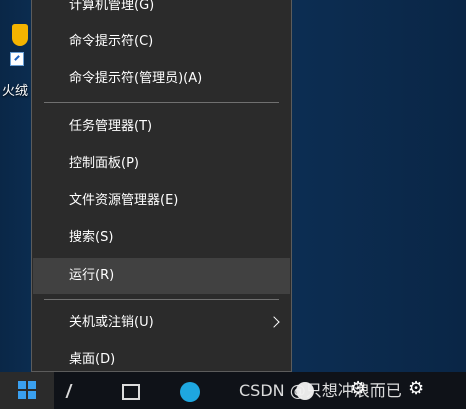 The height and width of the screenshot is (409, 466). Describe the element at coordinates (161, 238) in the screenshot. I see `menu-item-search: 搜索(S)` at that location.